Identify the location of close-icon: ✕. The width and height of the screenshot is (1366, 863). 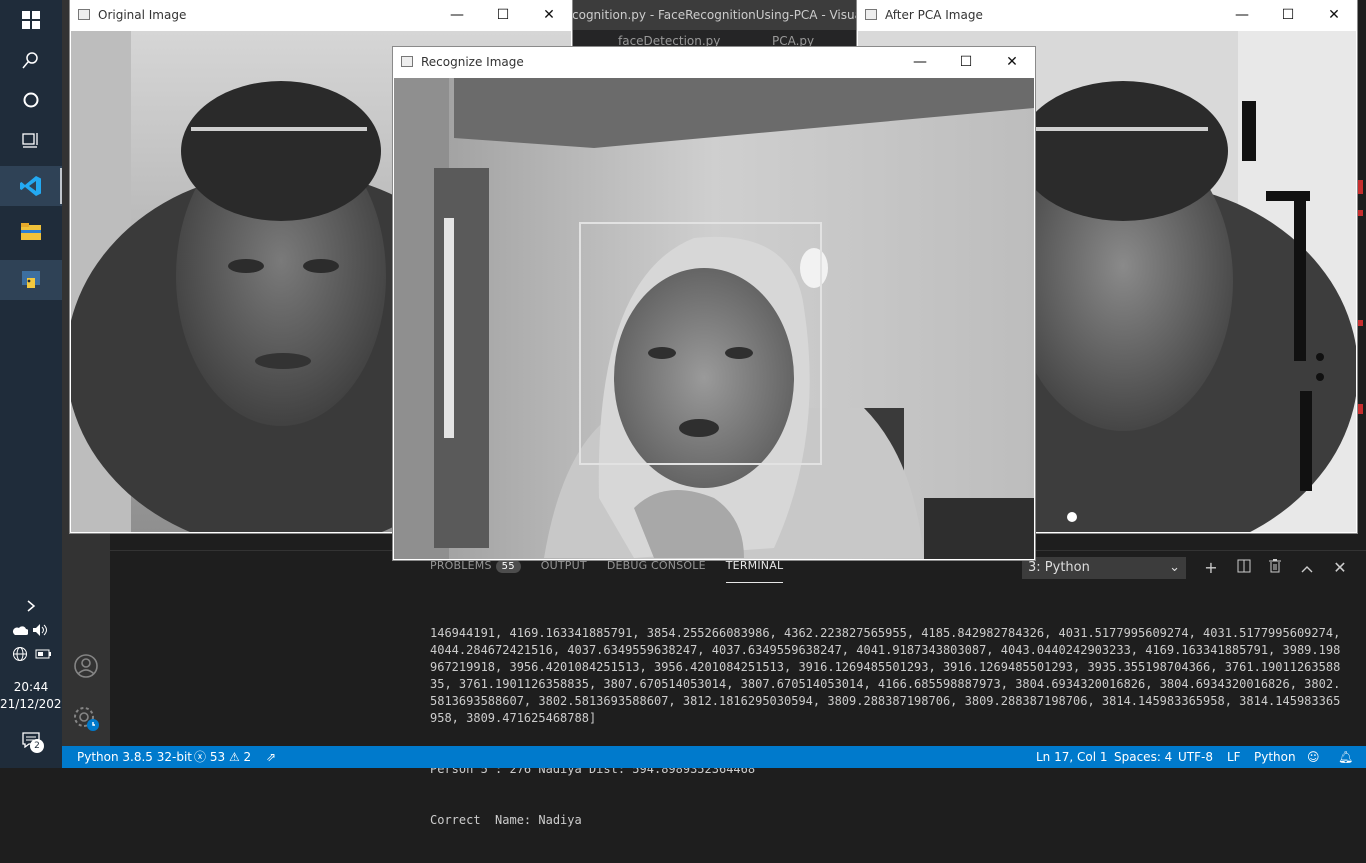
(1340, 567).